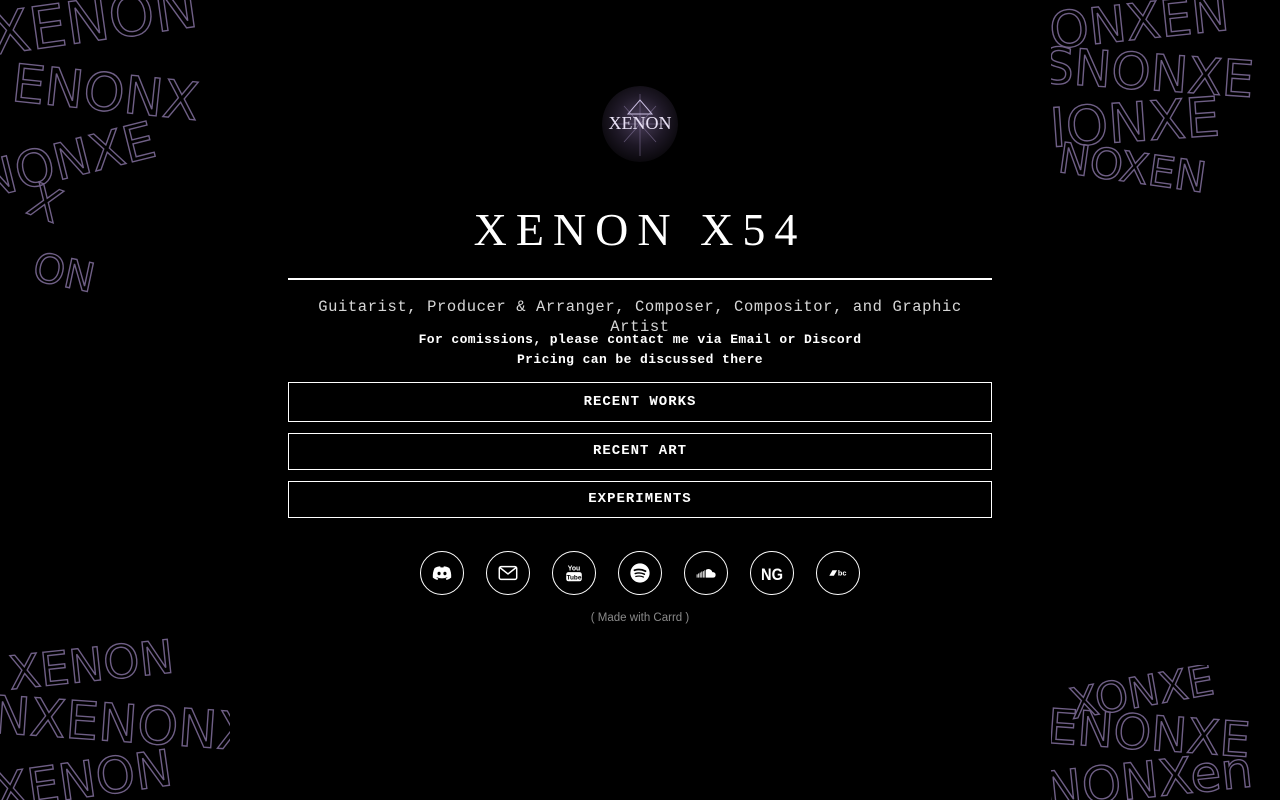 This screenshot has height=800, width=1280. I want to click on soundcloud-link, so click(706, 573).